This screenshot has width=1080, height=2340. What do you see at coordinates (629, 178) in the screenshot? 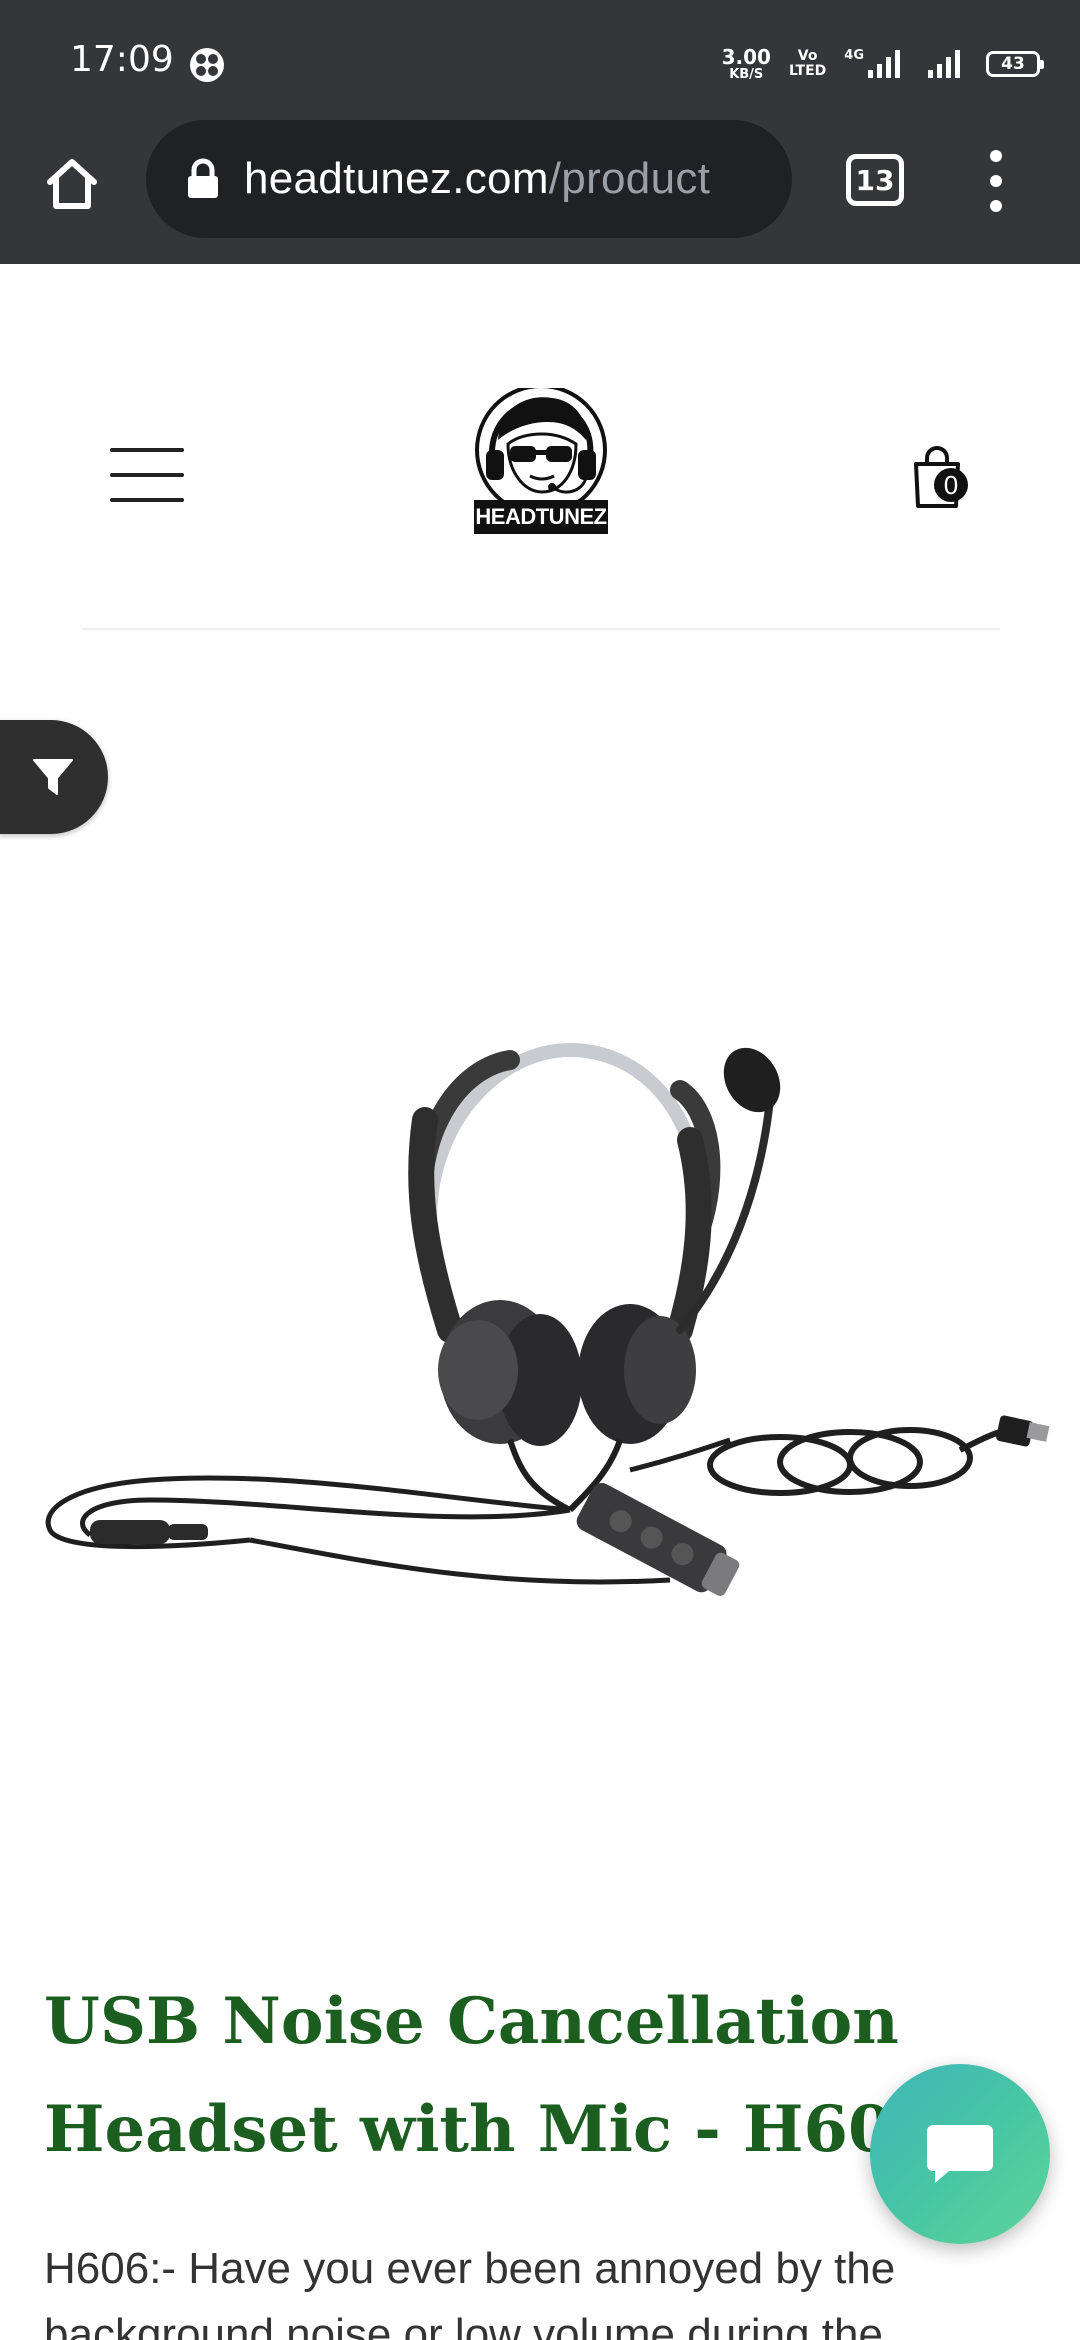
I see `url-path: /product` at bounding box center [629, 178].